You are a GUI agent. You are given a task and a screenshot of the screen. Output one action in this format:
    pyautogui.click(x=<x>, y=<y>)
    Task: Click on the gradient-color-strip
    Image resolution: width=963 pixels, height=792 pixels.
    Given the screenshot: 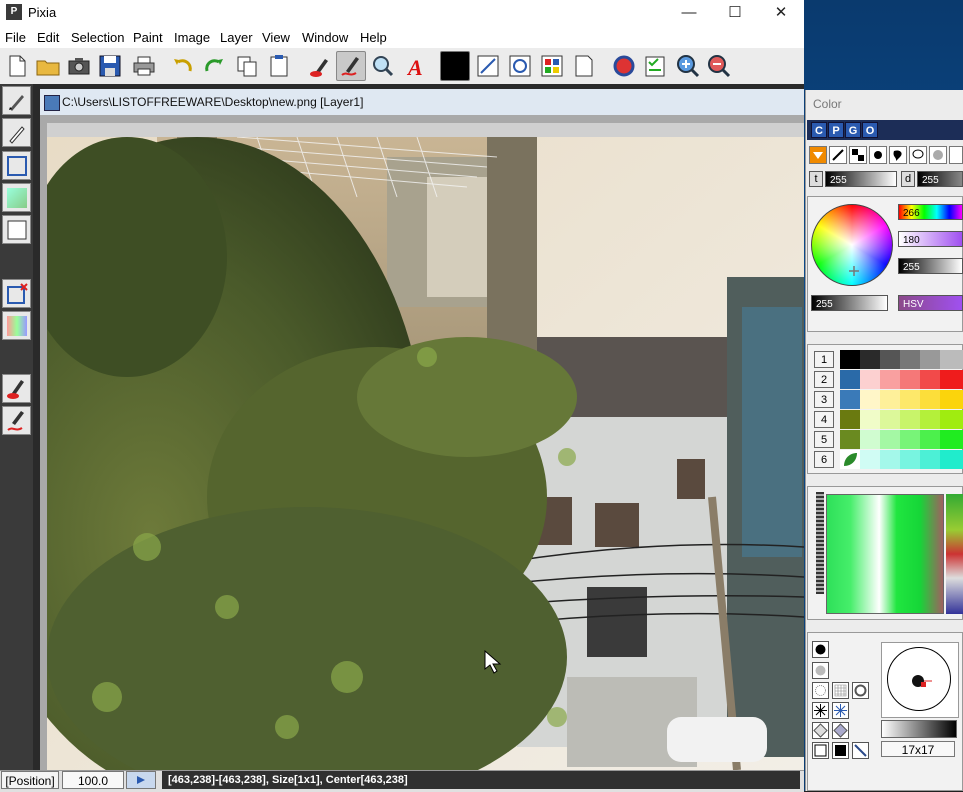 What is the action you would take?
    pyautogui.click(x=954, y=554)
    